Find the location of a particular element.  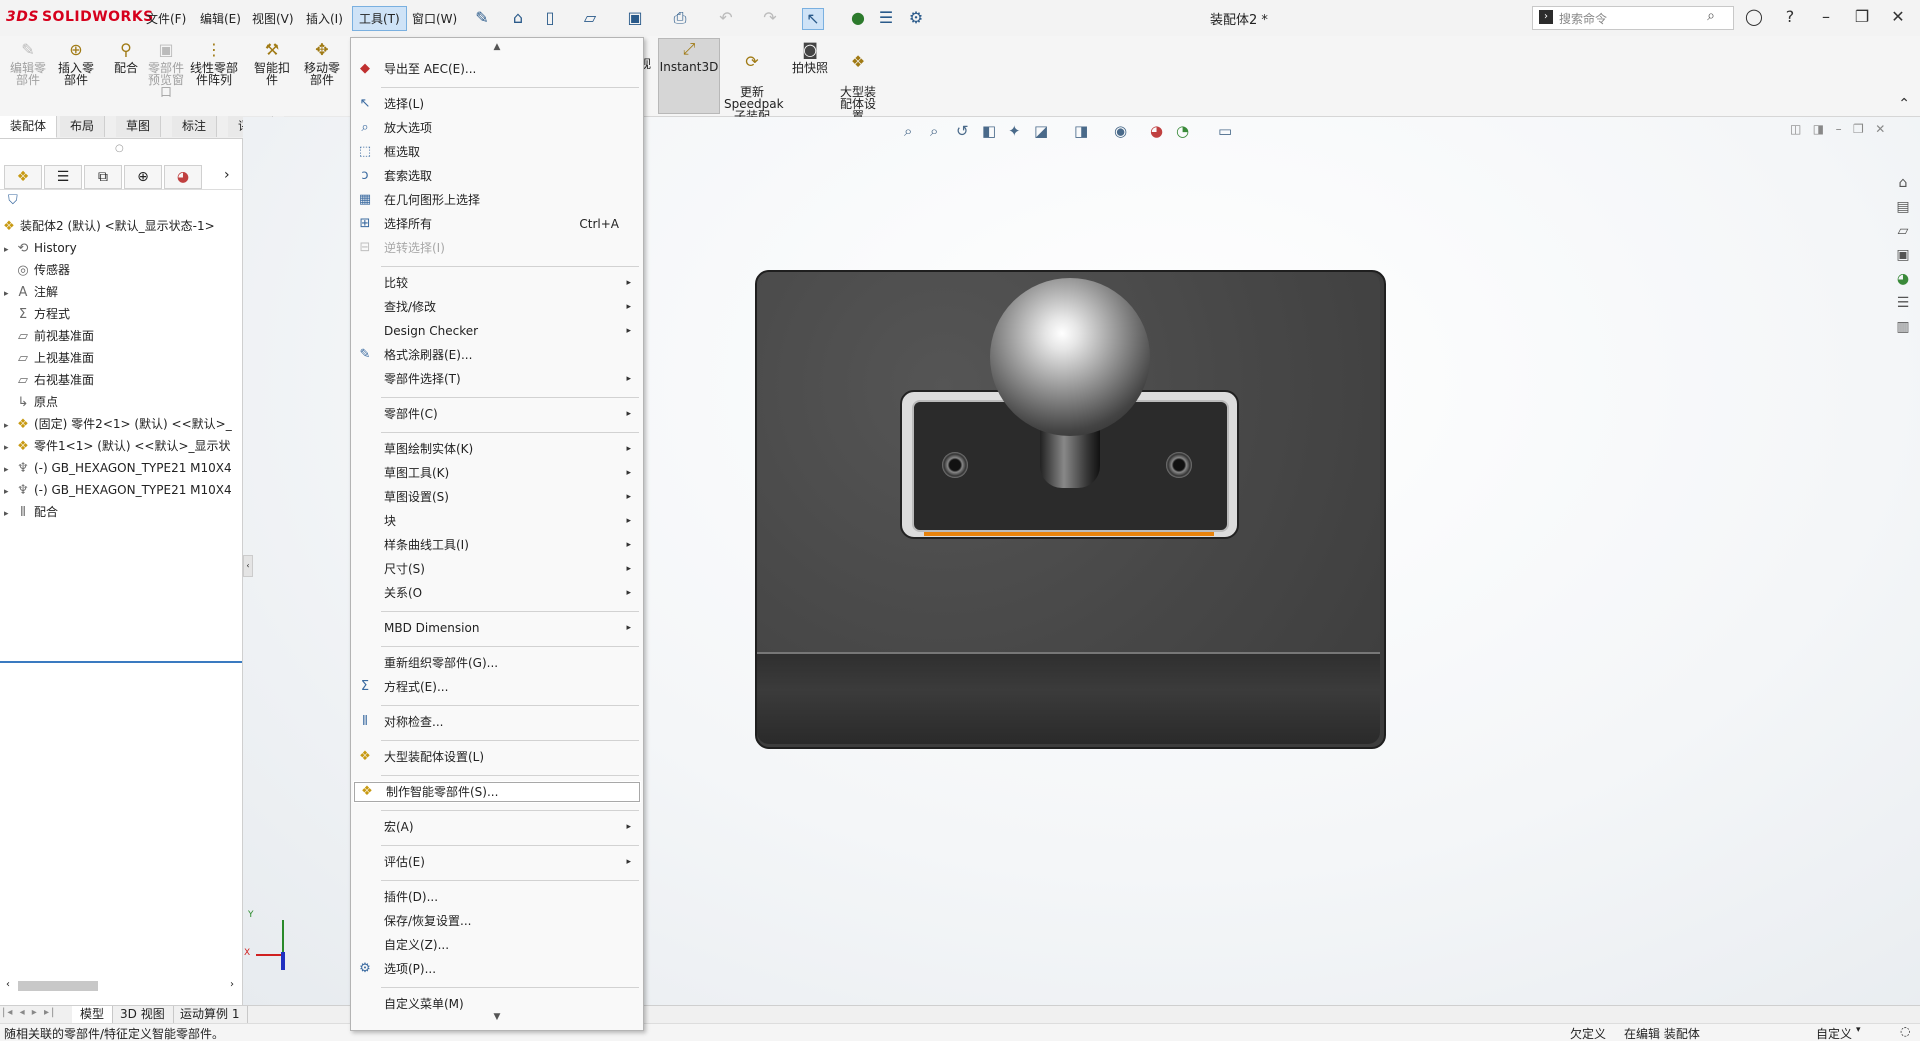

tree-item: ▱ 右视基准面 is located at coordinates (121, 380).